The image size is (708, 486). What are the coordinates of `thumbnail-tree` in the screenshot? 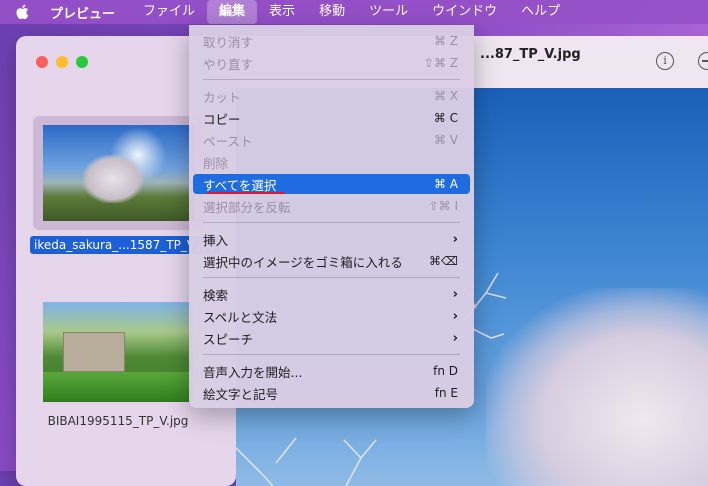 It's located at (113, 179).